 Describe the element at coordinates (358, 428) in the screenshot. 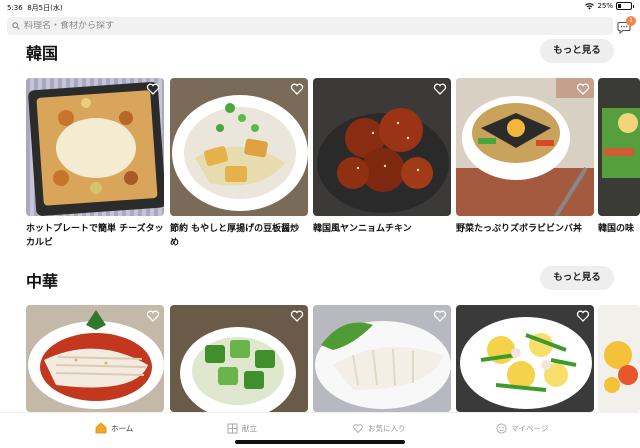

I see `heart-icon` at that location.